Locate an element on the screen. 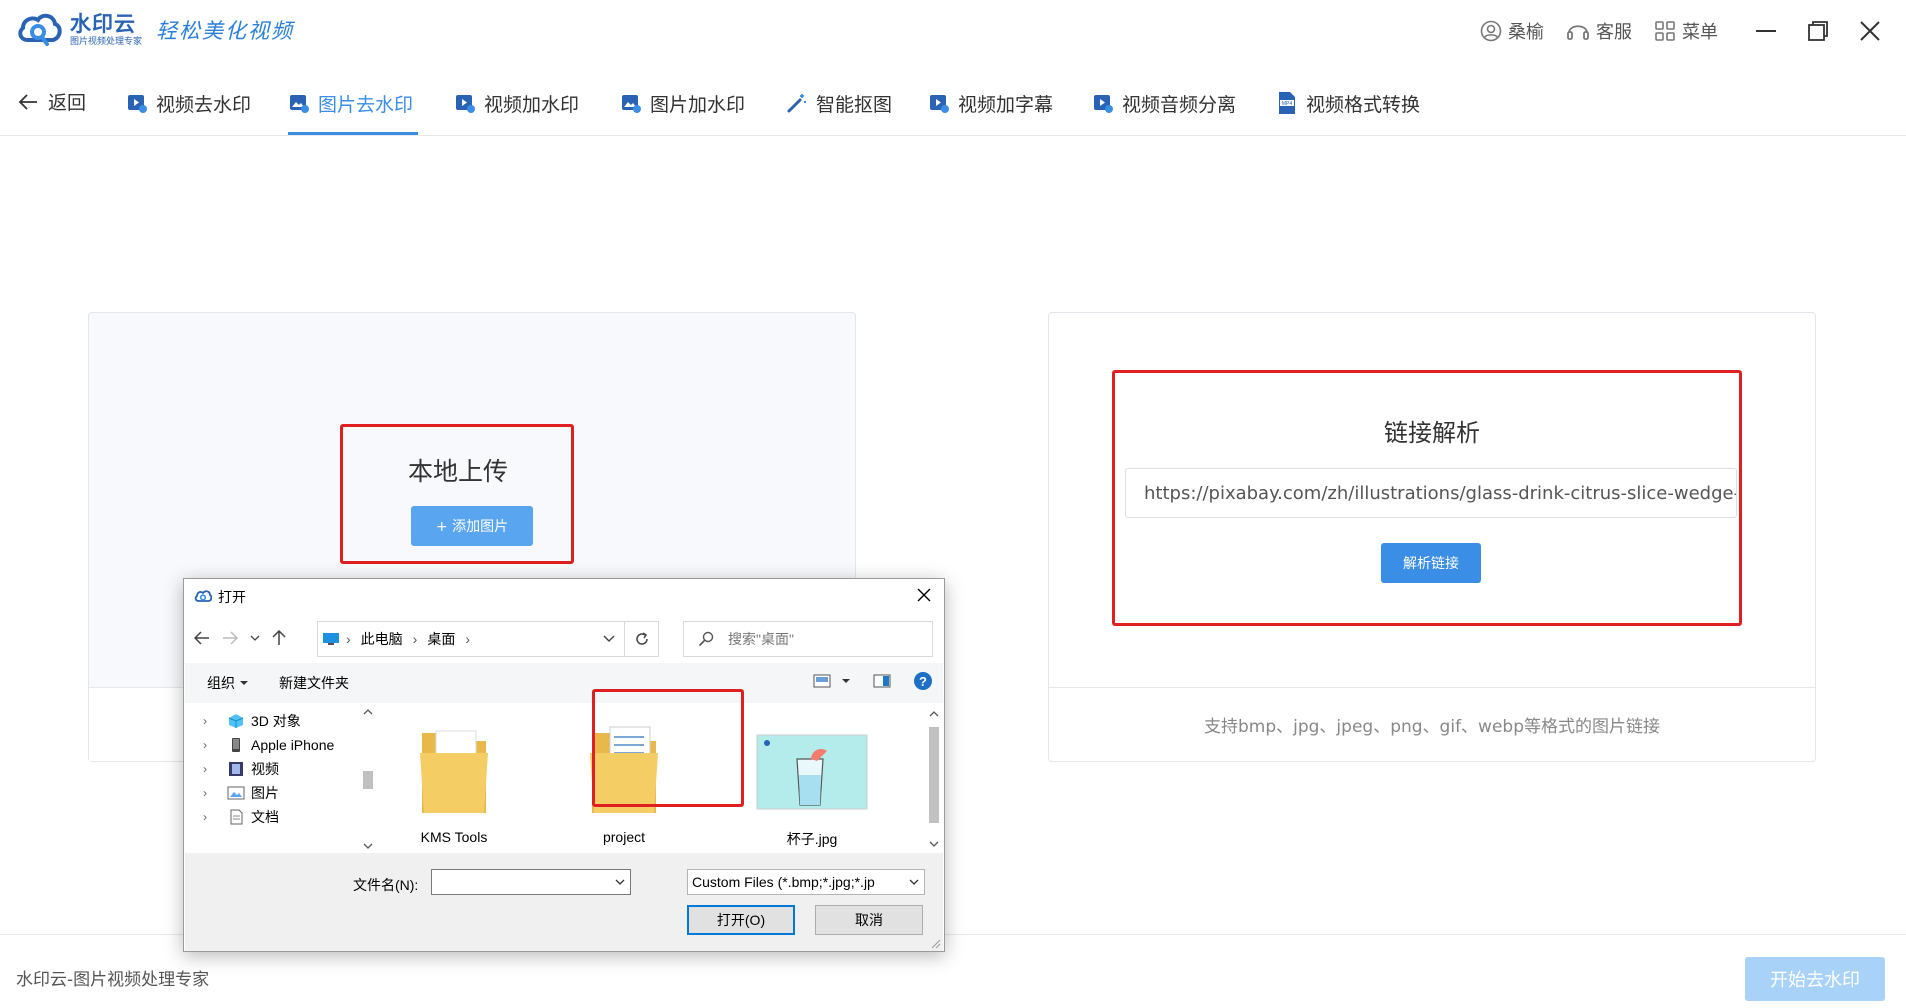  tab-video-add-watermark: 视频加水印 is located at coordinates (516, 103).